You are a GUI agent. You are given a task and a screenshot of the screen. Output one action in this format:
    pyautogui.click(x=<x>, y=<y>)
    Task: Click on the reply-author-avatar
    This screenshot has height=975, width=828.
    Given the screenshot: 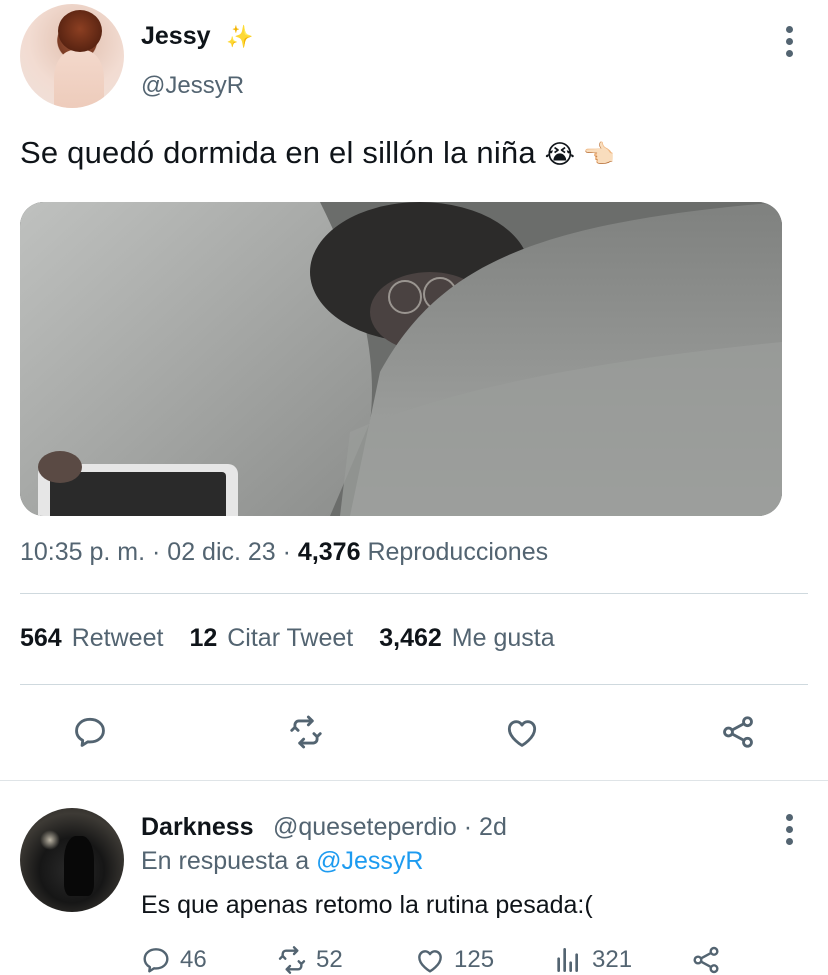 What is the action you would take?
    pyautogui.click(x=72, y=860)
    